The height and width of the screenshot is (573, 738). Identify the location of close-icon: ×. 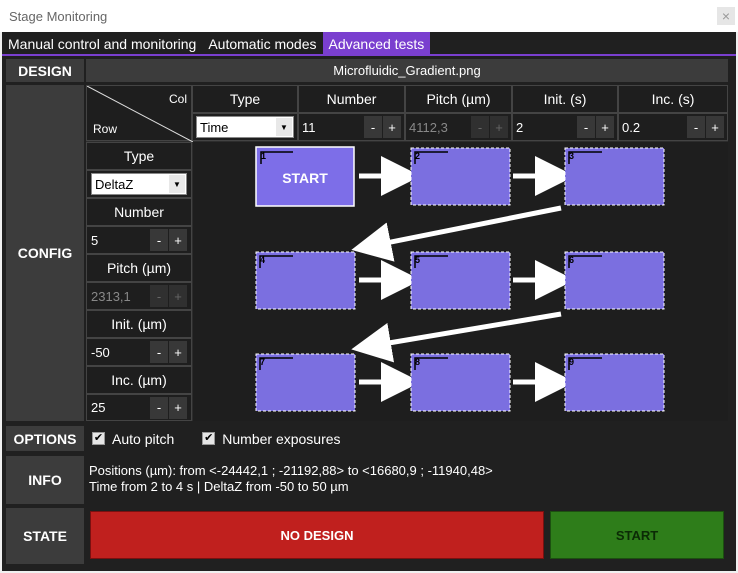
(726, 16).